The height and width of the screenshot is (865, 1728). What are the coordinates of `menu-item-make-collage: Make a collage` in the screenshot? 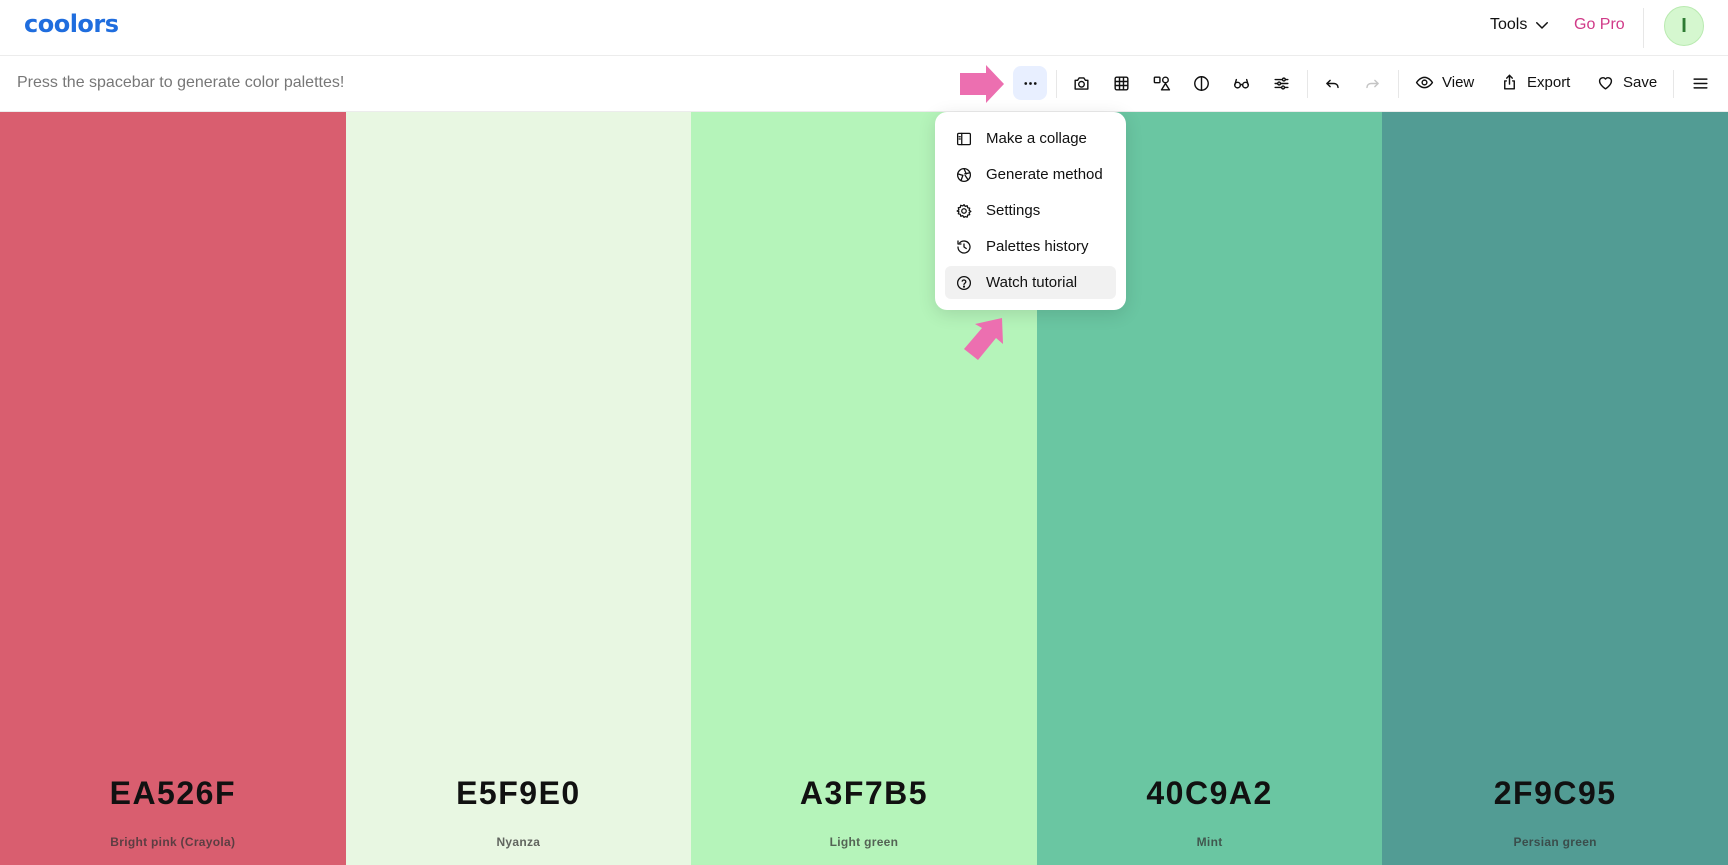 It's located at (1030, 138).